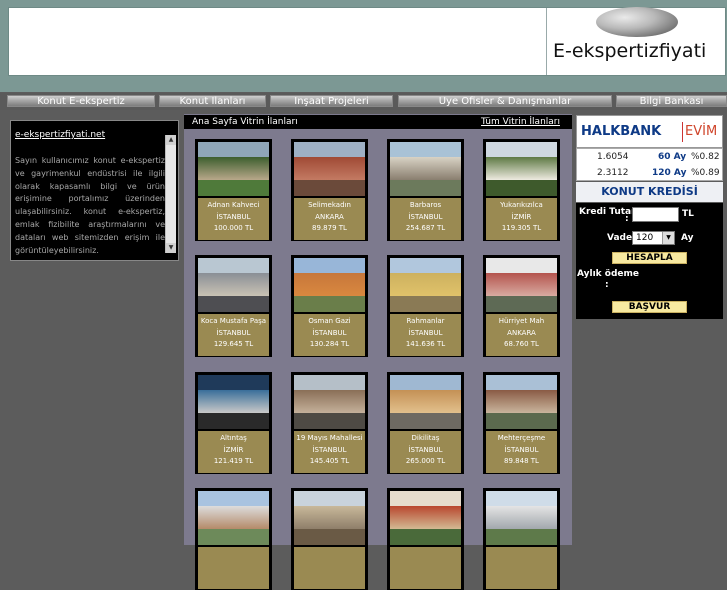 The width and height of the screenshot is (727, 590). What do you see at coordinates (329, 335) in the screenshot?
I see `listing-info: Osman Gazi İSTANBUL 130.284 TL` at bounding box center [329, 335].